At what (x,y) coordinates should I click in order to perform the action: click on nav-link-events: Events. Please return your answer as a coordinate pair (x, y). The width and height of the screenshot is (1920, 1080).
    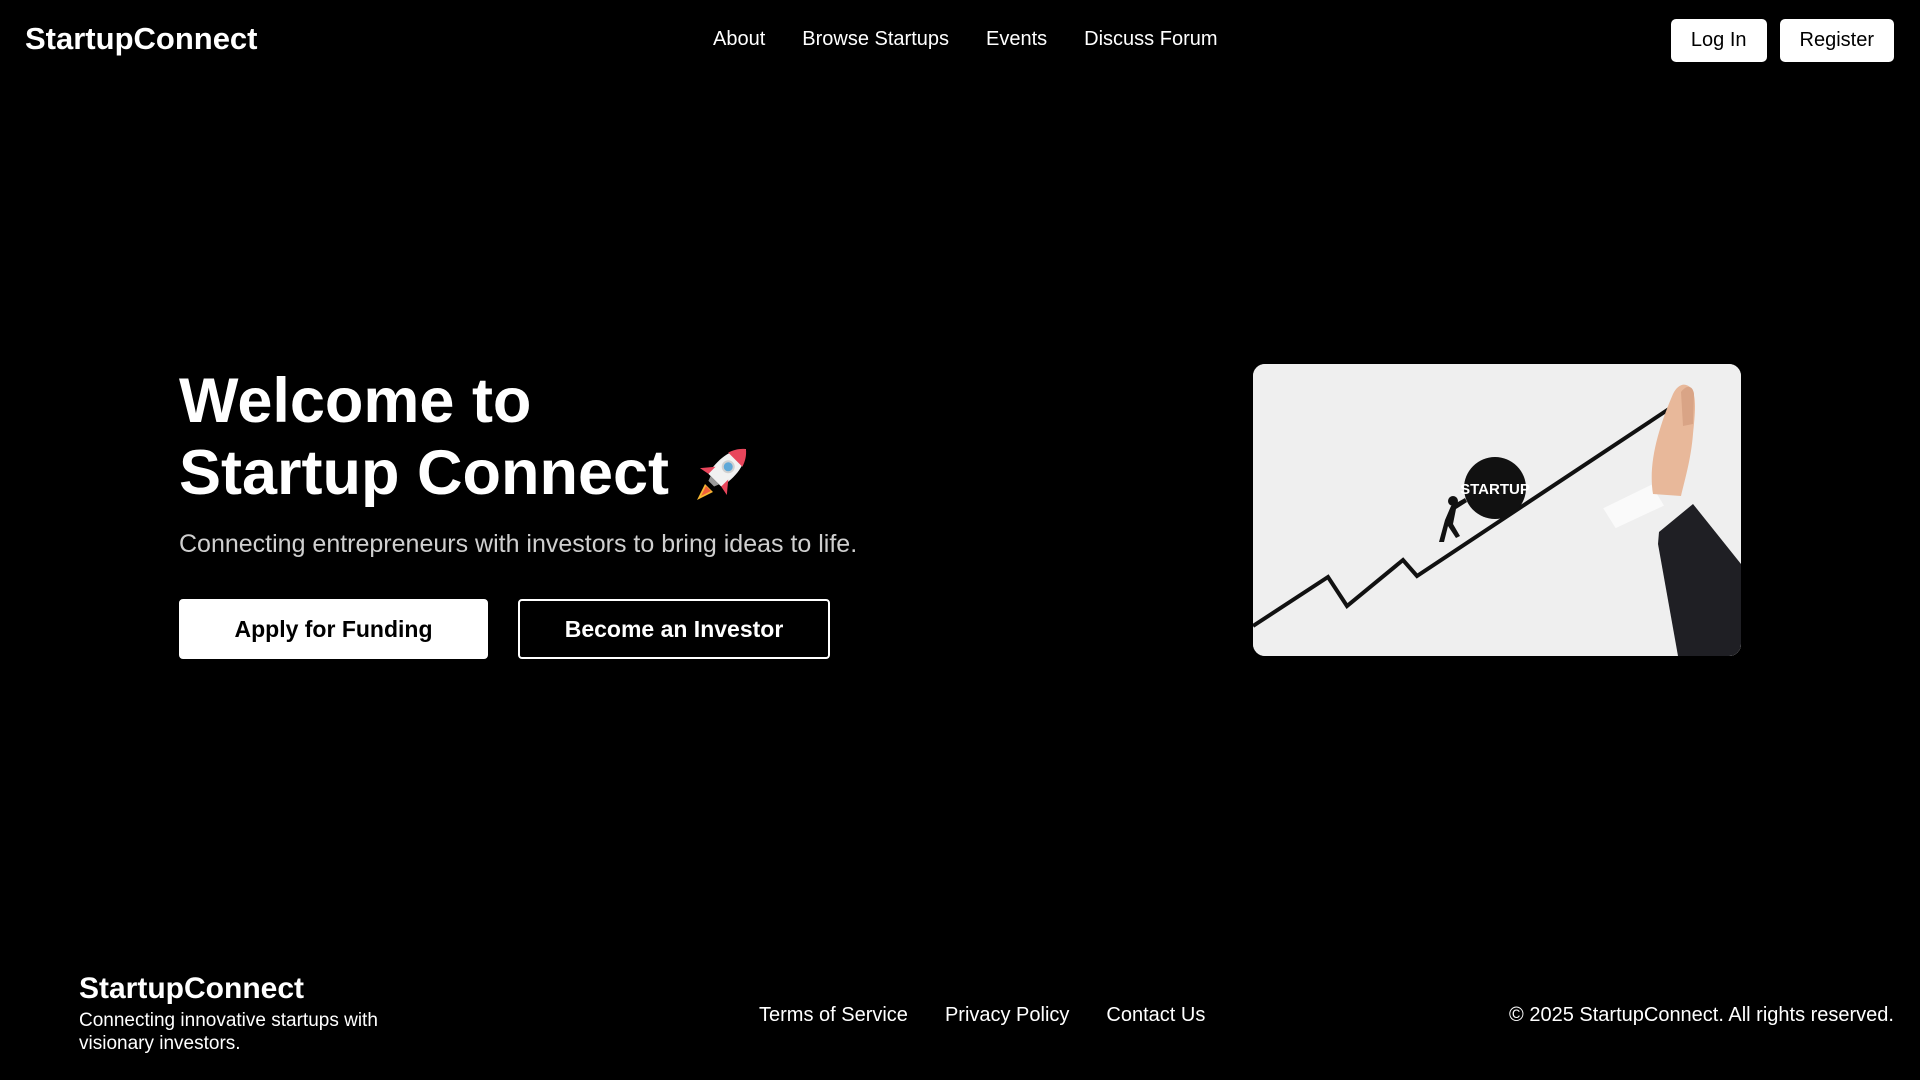
    Looking at the image, I should click on (1016, 39).